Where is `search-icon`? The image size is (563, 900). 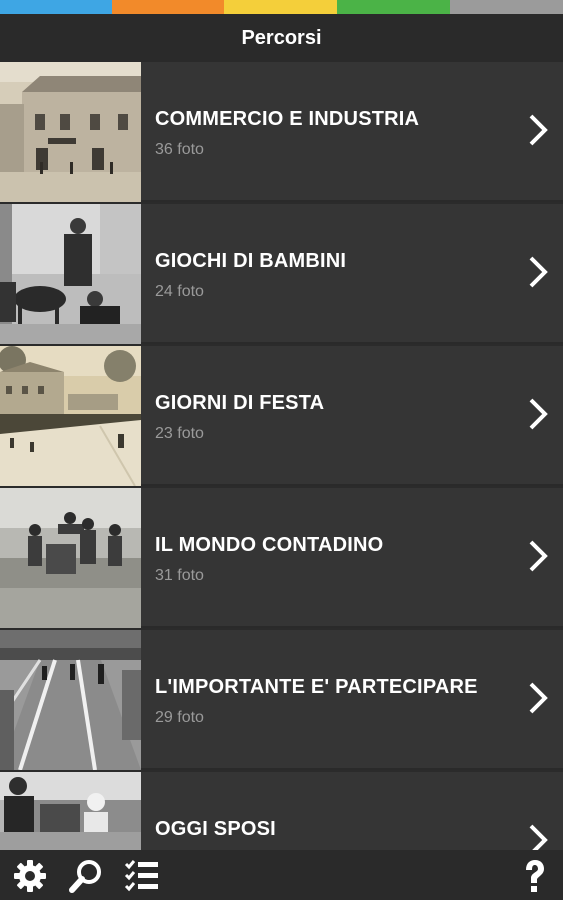
search-icon is located at coordinates (86, 876).